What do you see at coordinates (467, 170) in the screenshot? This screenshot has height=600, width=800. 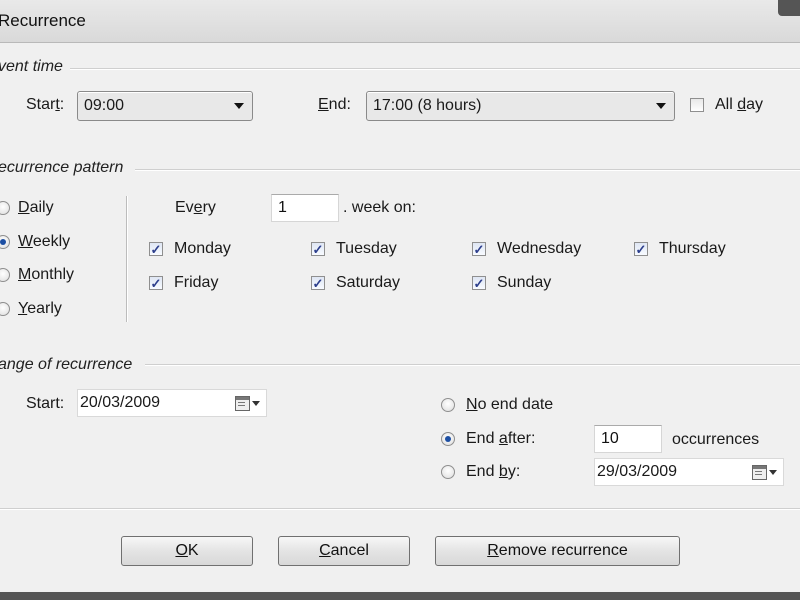 I see `pattern-separator` at bounding box center [467, 170].